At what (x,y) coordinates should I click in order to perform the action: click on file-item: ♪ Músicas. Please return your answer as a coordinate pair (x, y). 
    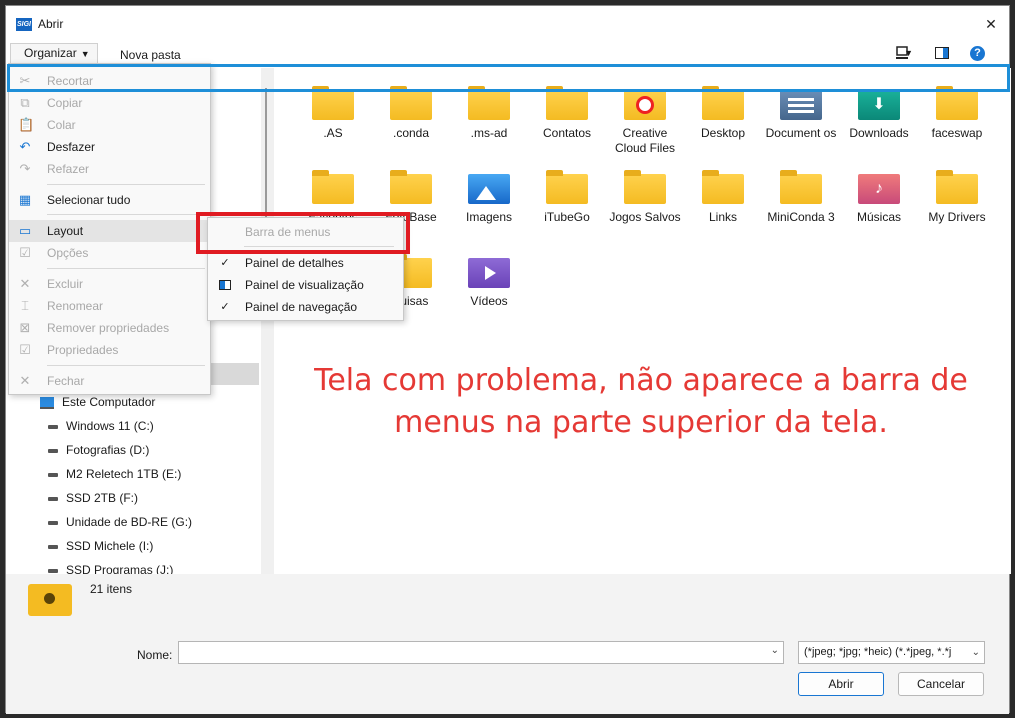
    Looking at the image, I should click on (879, 199).